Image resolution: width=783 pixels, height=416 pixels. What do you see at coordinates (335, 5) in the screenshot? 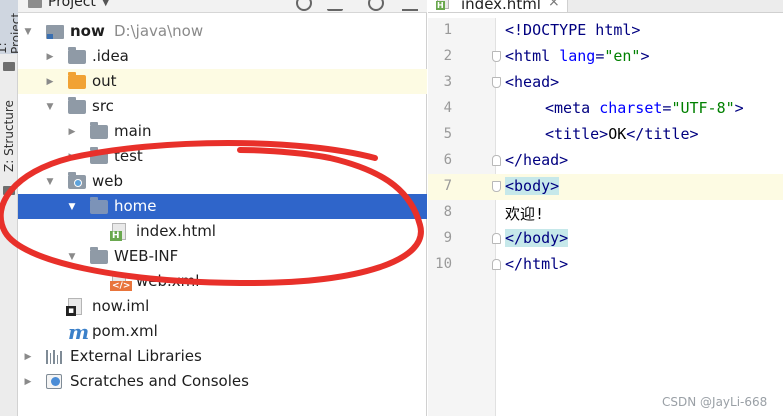
I see `collapse-all-icon` at bounding box center [335, 5].